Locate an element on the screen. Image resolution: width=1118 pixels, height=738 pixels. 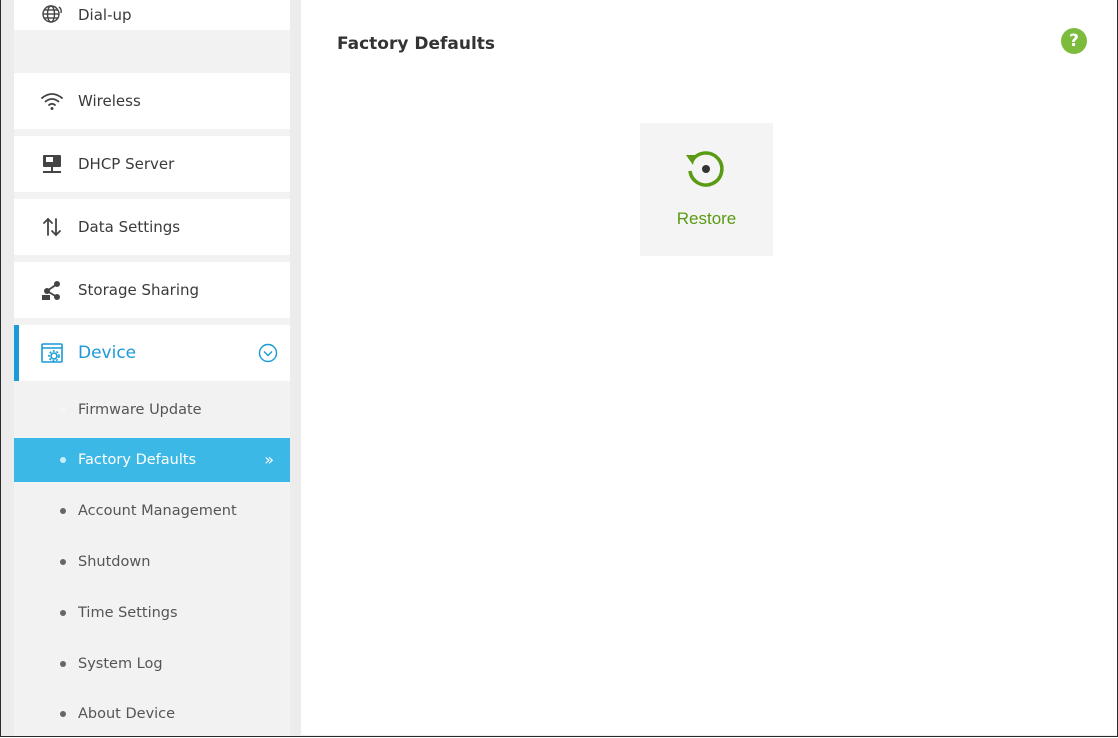
dhcp-server-icon is located at coordinates (52, 164).